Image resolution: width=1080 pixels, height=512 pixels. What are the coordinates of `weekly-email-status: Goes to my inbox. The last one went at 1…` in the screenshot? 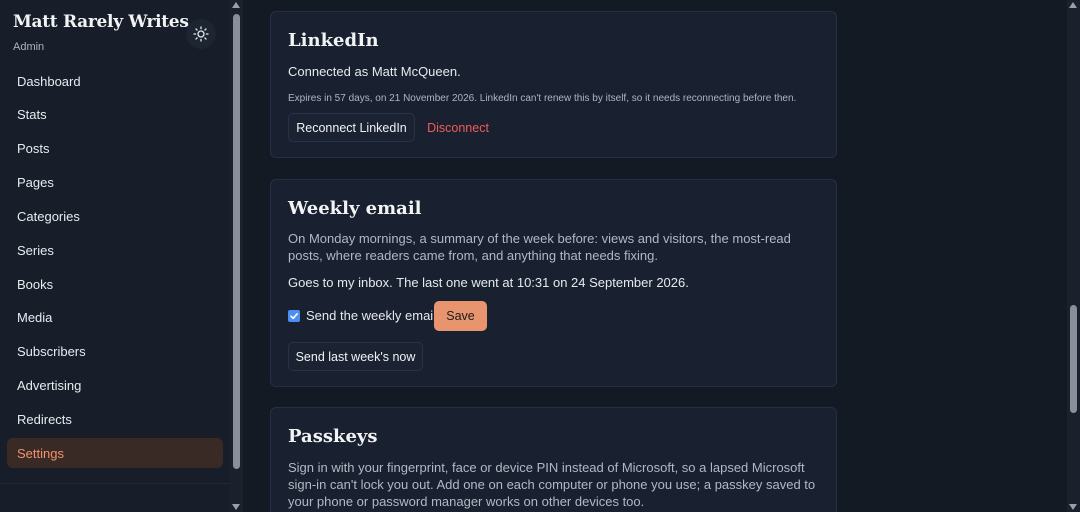 It's located at (488, 282).